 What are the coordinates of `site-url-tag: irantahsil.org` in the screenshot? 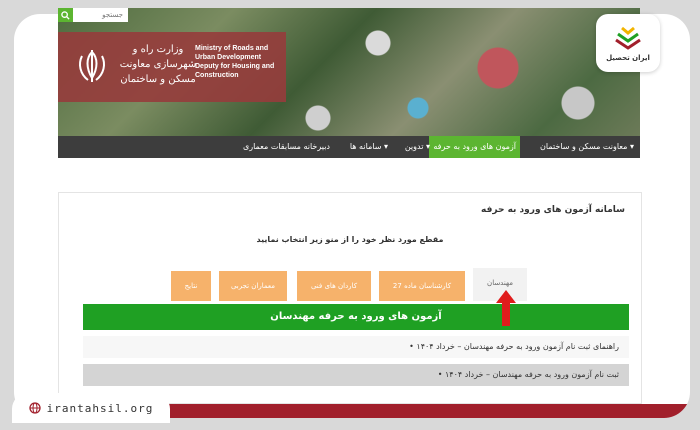 It's located at (91, 408).